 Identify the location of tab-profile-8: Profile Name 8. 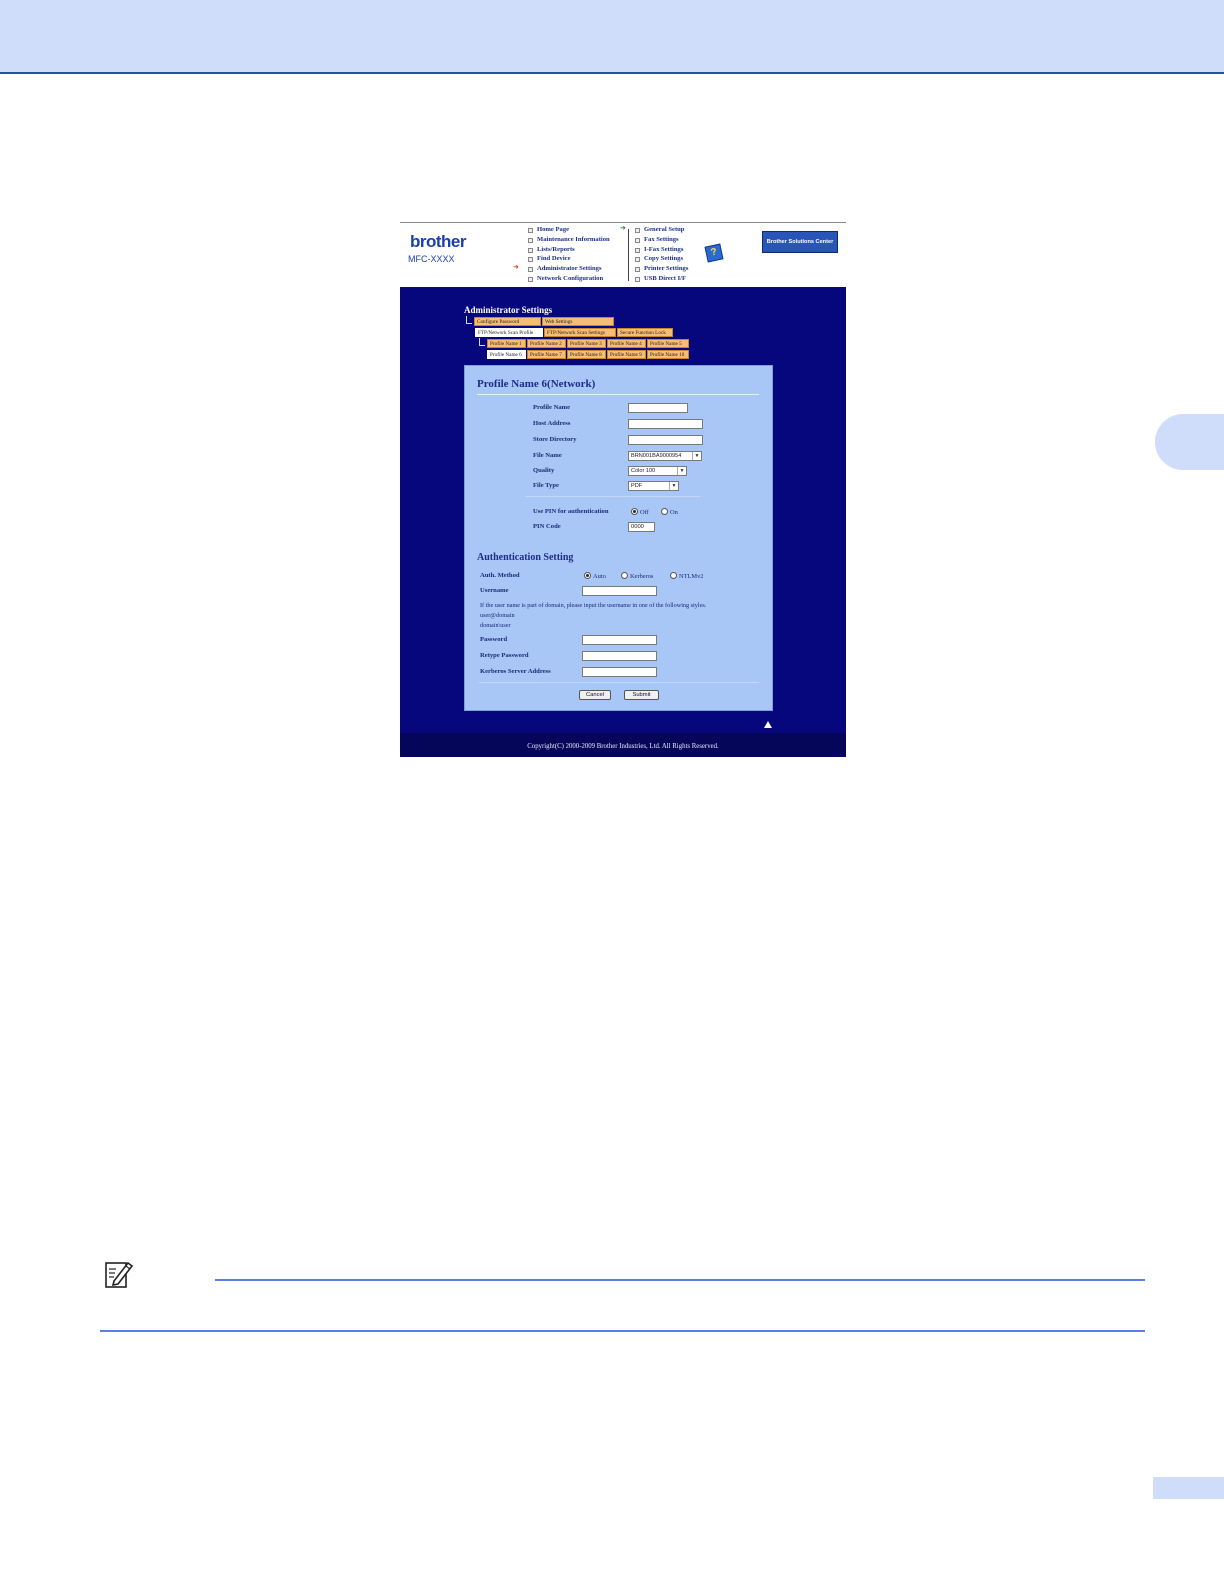
(586, 354).